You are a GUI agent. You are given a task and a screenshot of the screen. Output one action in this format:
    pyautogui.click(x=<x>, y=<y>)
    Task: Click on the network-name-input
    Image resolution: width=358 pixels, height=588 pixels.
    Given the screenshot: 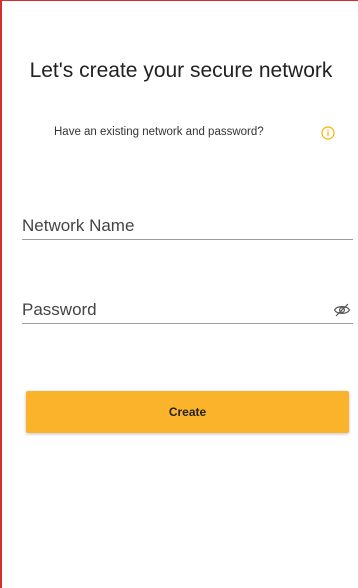 What is the action you would take?
    pyautogui.click(x=172, y=226)
    